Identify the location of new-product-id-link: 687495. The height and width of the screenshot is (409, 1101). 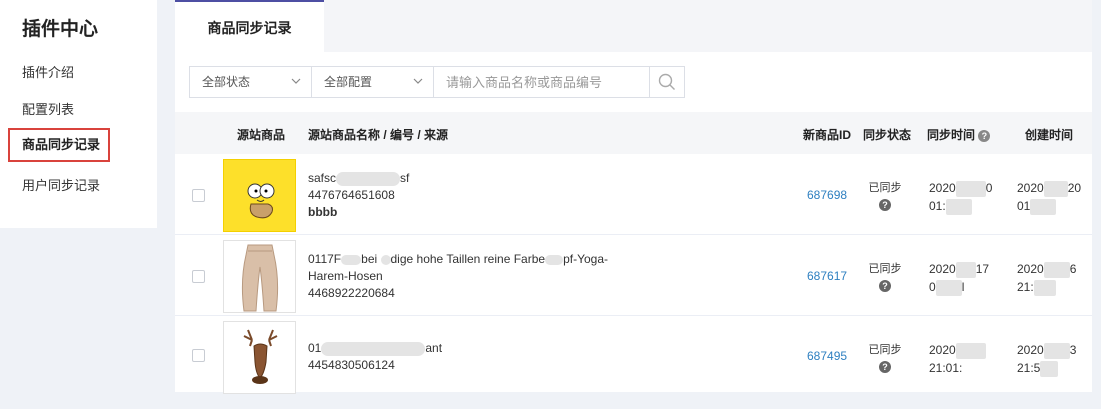
(827, 356).